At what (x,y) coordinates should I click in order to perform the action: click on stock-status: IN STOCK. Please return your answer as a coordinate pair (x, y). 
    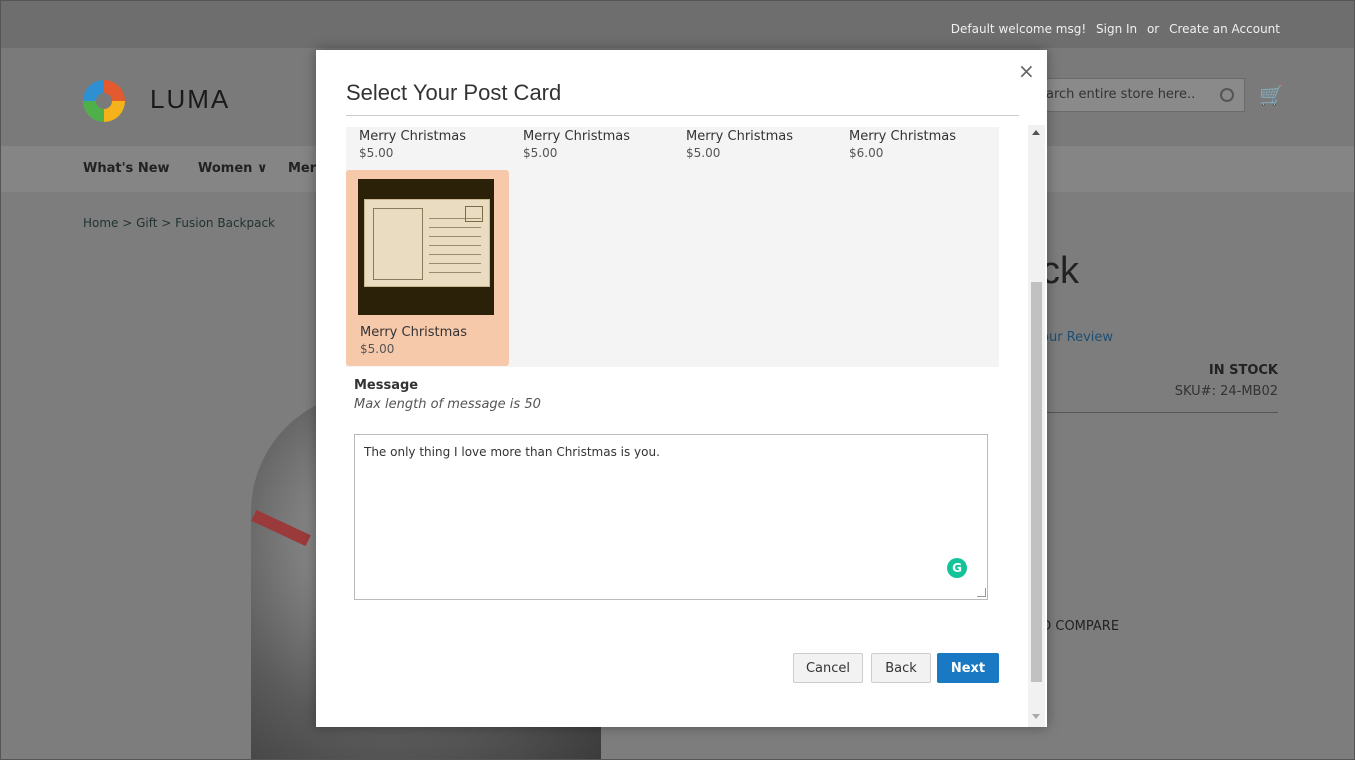
    Looking at the image, I should click on (1243, 370).